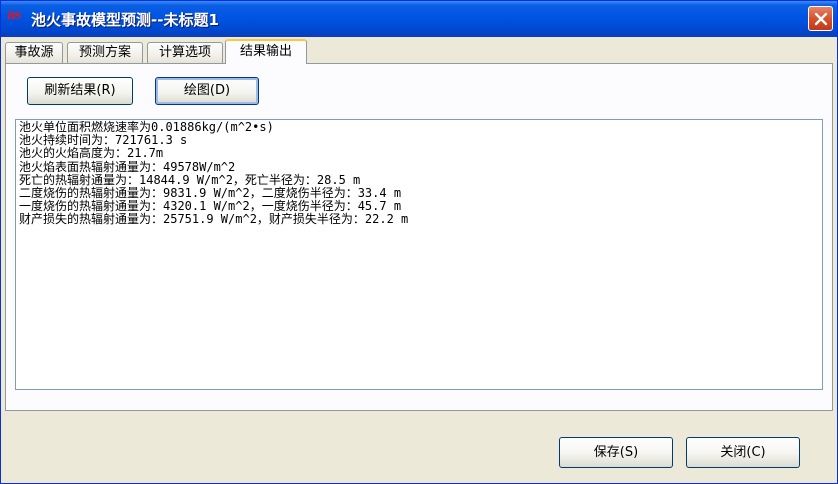 The width and height of the screenshot is (838, 484). I want to click on close-button: 关闭(C), so click(743, 452).